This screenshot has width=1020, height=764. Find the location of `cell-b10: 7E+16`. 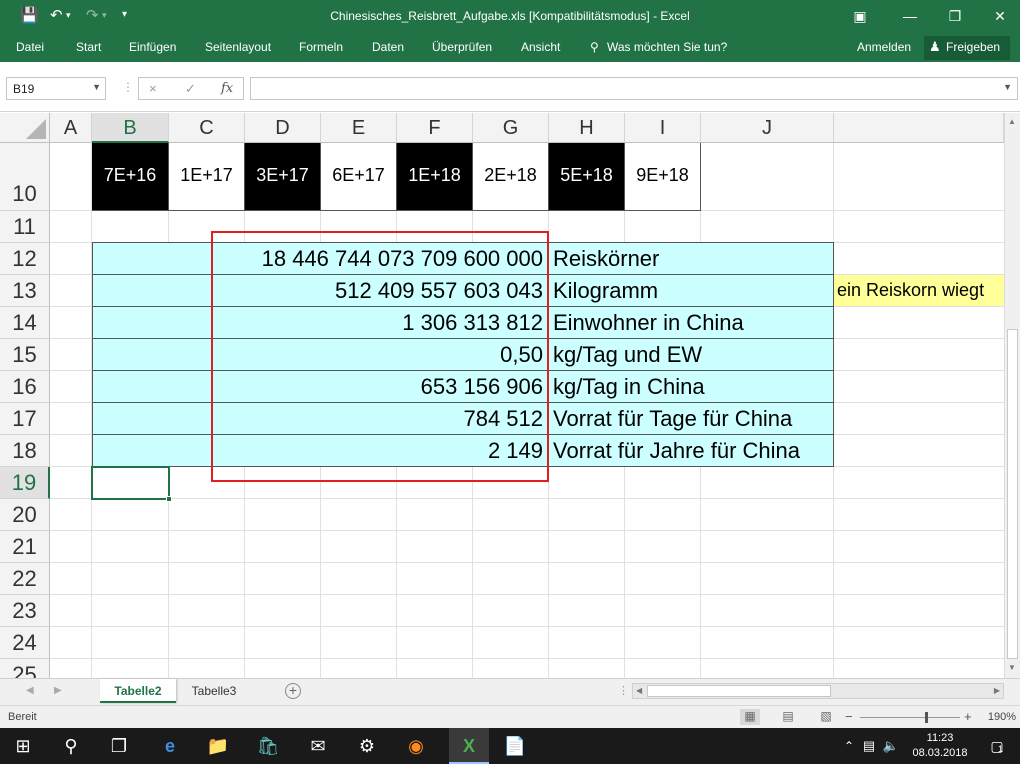

cell-b10: 7E+16 is located at coordinates (130, 177).